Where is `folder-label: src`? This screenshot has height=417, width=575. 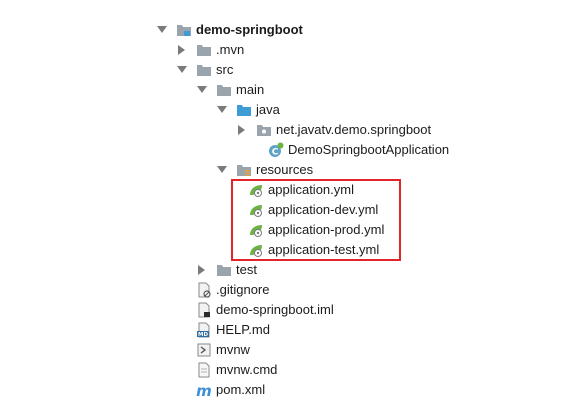
folder-label: src is located at coordinates (225, 69).